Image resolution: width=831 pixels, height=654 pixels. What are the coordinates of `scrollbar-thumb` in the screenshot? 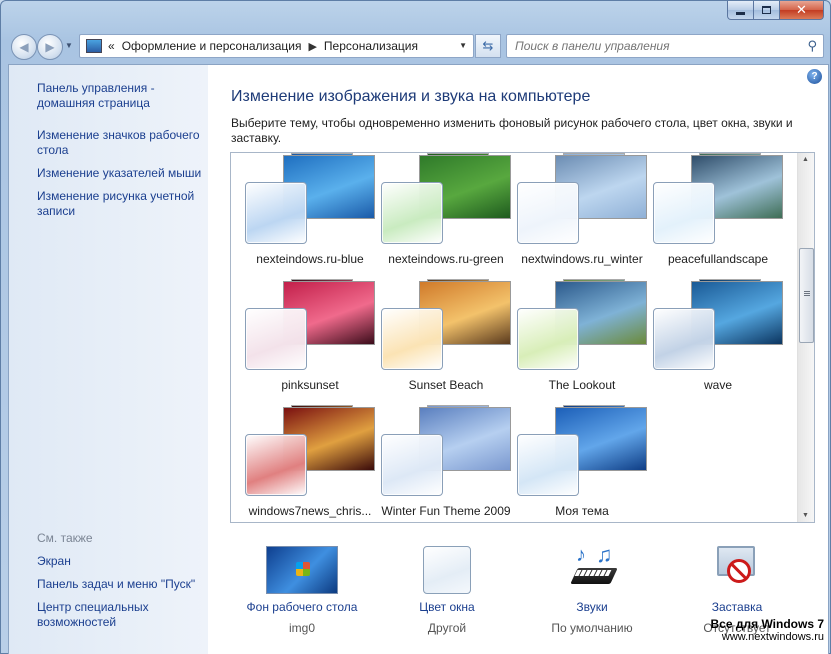 It's located at (806, 295).